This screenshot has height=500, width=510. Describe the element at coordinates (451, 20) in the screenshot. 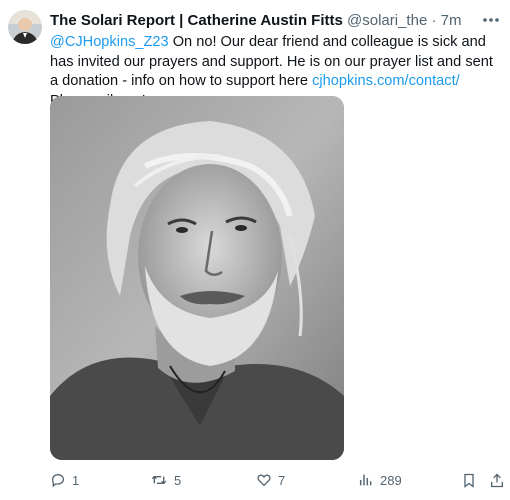

I see `tweet-timestamp: 7m` at that location.